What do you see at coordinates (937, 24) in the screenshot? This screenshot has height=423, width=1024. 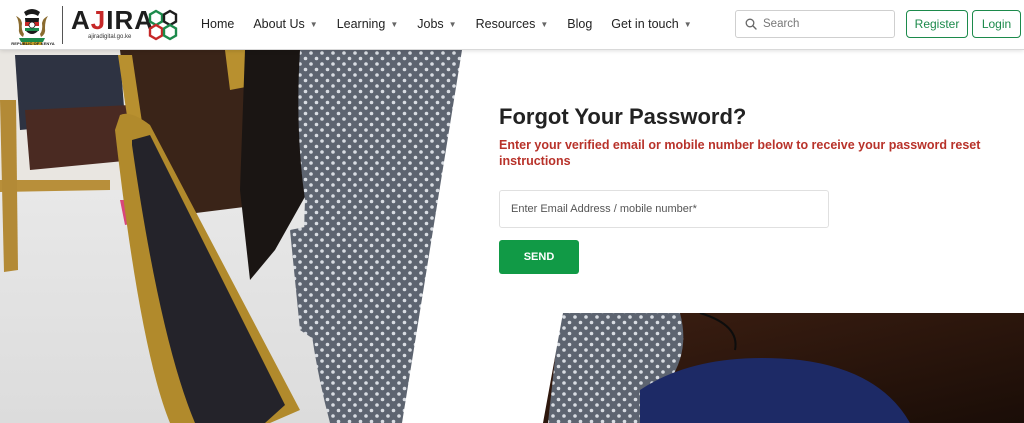 I see `register-button: Register` at bounding box center [937, 24].